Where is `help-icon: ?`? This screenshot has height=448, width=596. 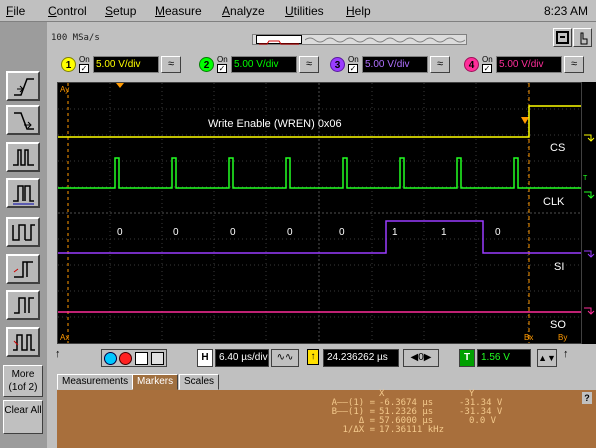
help-icon: ? is located at coordinates (587, 398).